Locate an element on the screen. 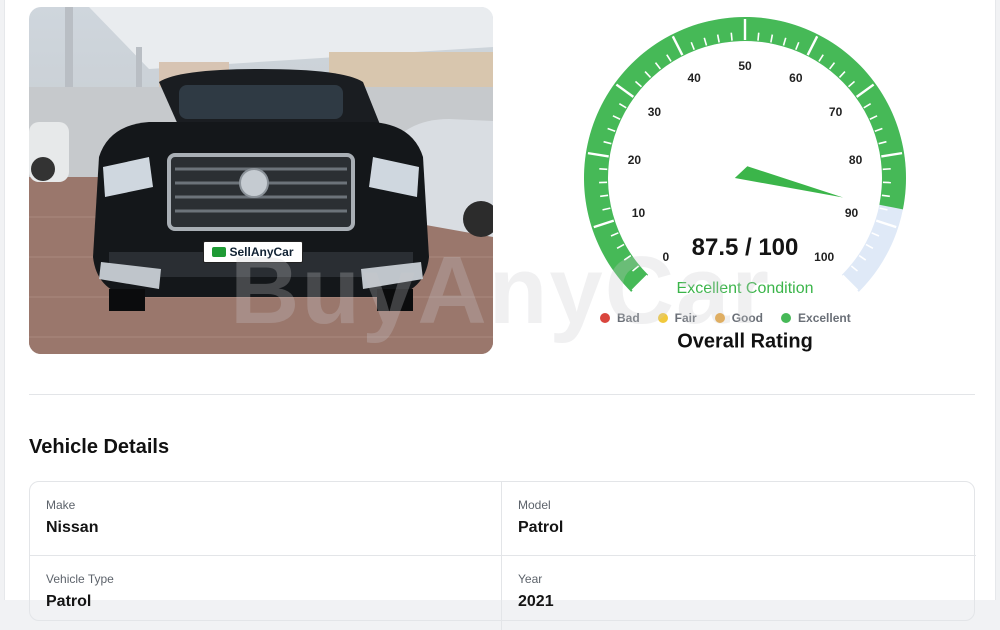 The image size is (1000, 630). detail-value: Nissan is located at coordinates (265, 528).